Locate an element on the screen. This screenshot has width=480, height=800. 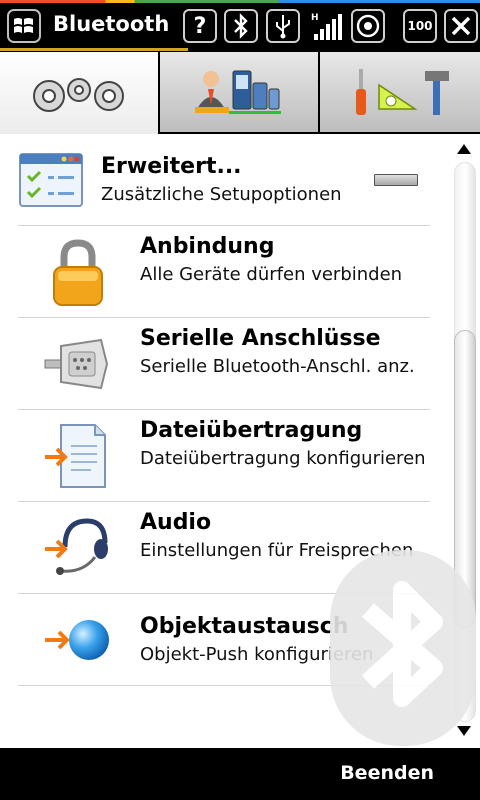
tab-general is located at coordinates (80, 93).